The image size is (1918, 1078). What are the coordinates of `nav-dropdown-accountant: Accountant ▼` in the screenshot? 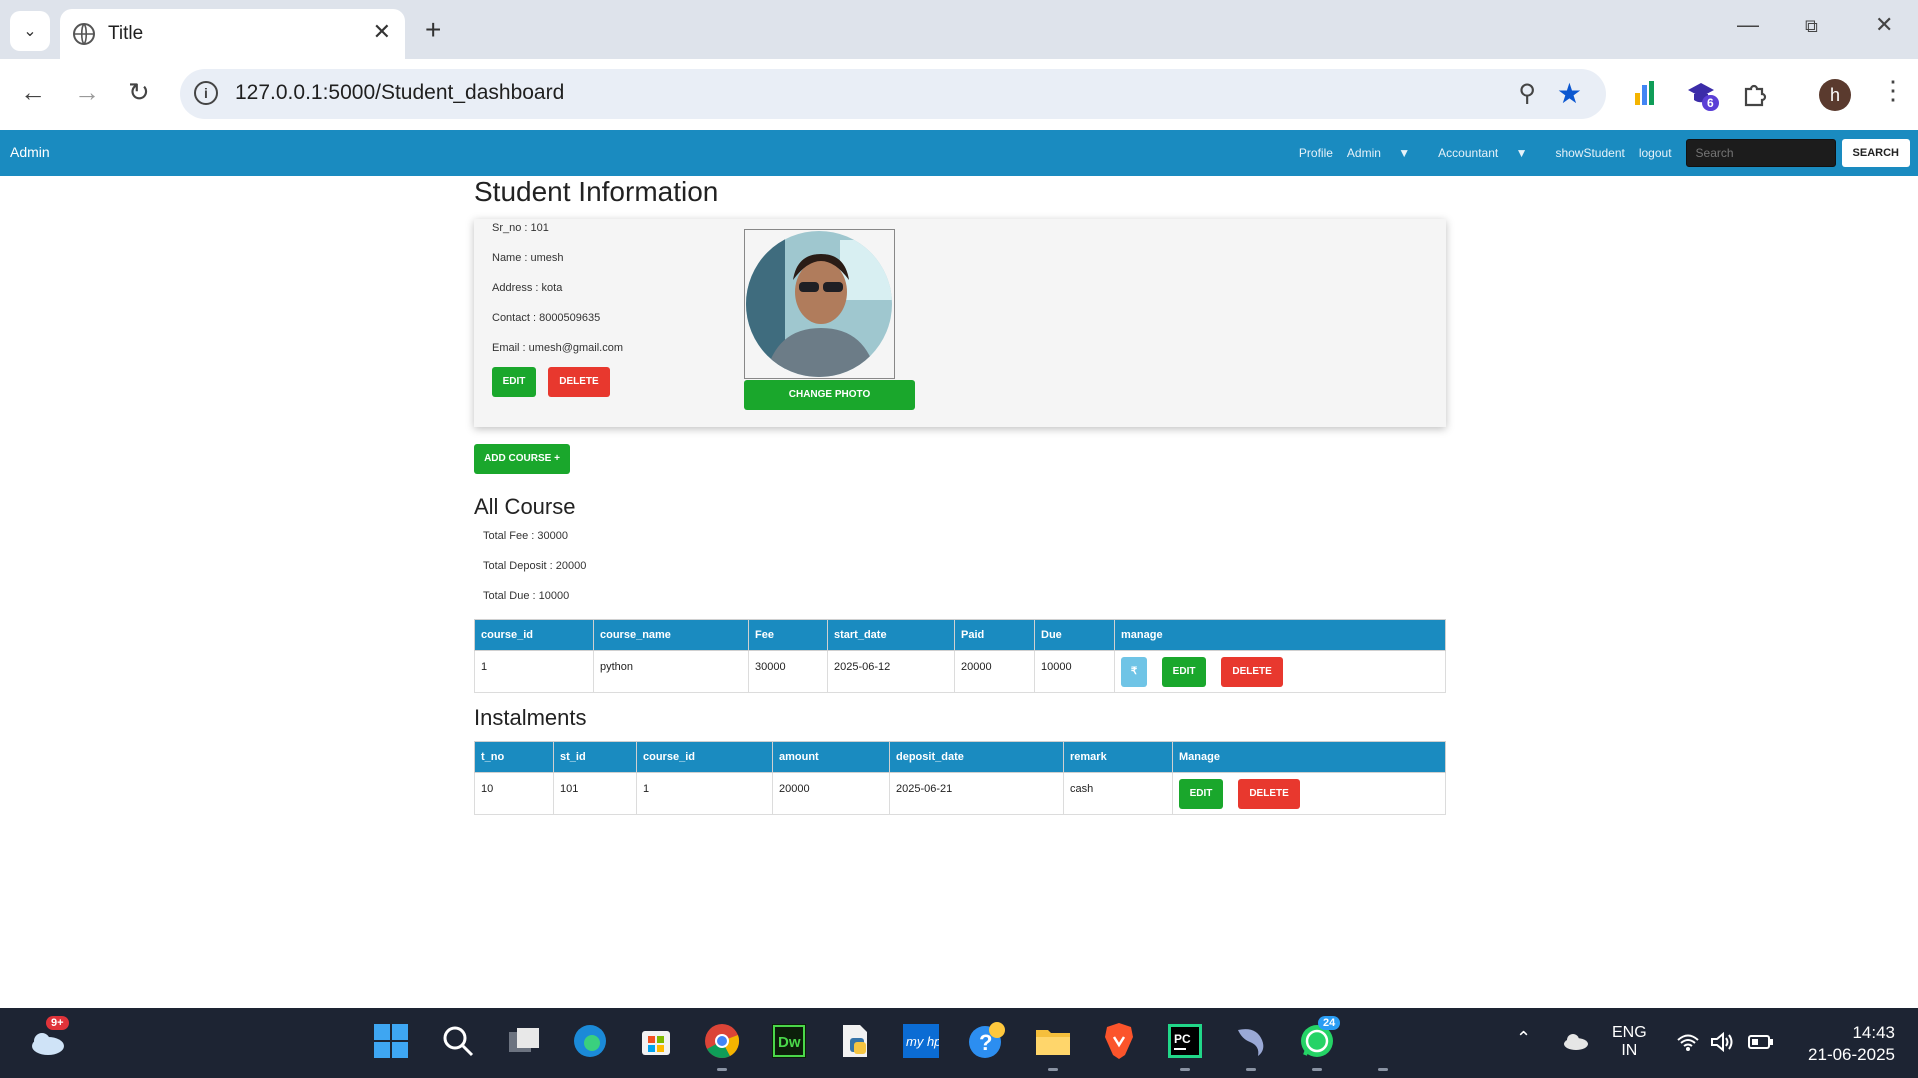 It's located at (1489, 153).